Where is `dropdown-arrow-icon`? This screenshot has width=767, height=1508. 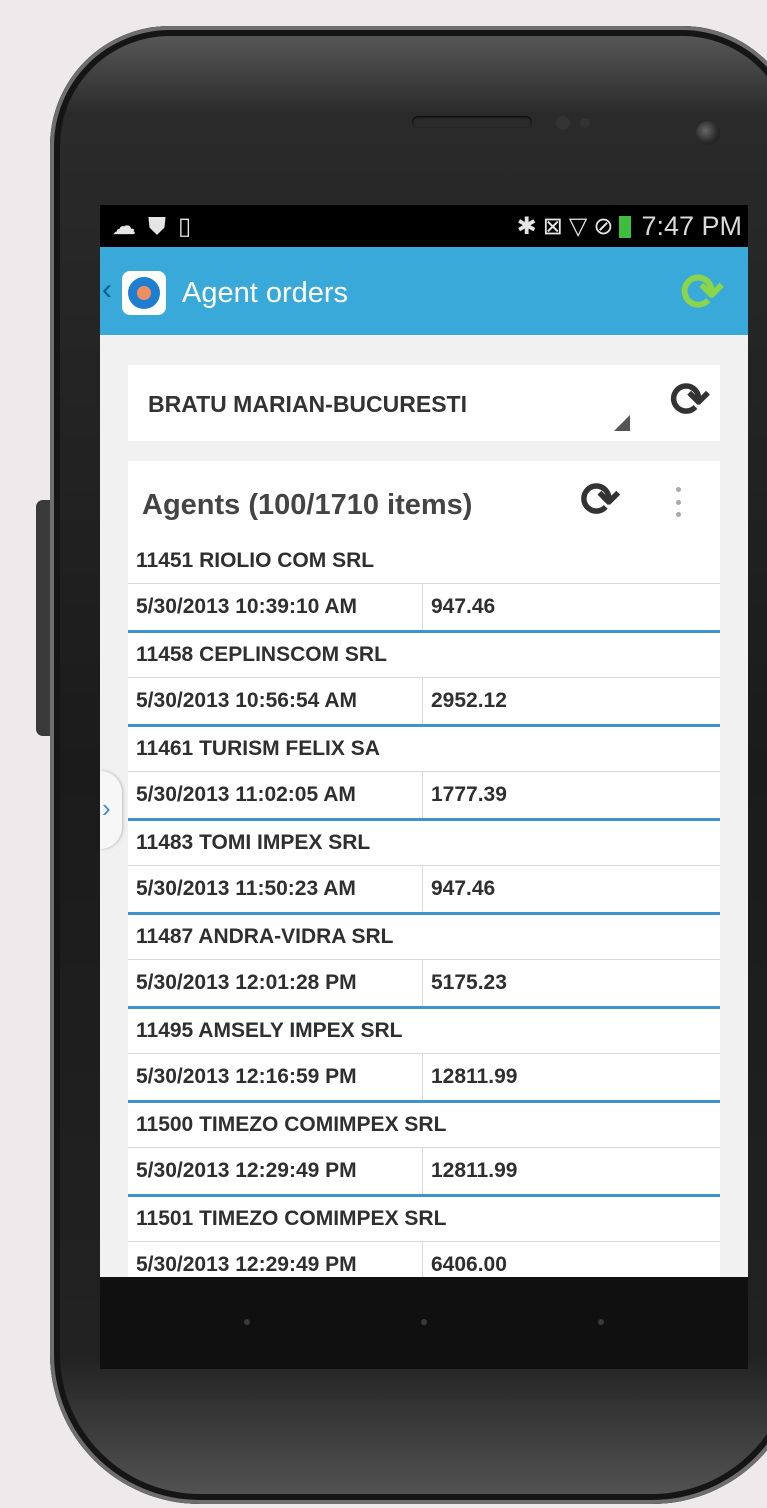 dropdown-arrow-icon is located at coordinates (622, 423).